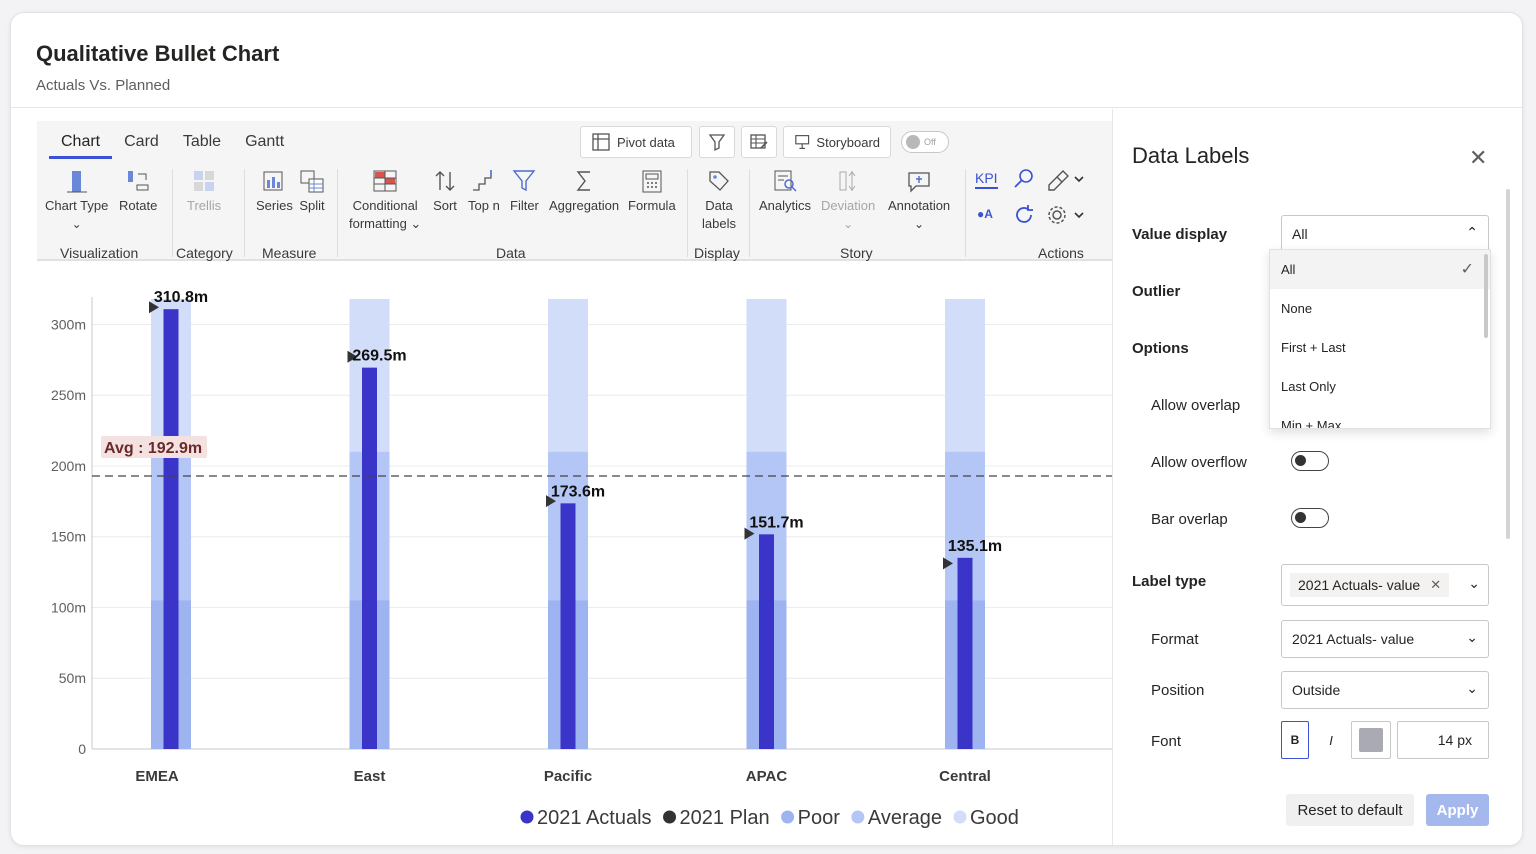 The width and height of the screenshot is (1536, 854). I want to click on bold-button: B, so click(1295, 740).